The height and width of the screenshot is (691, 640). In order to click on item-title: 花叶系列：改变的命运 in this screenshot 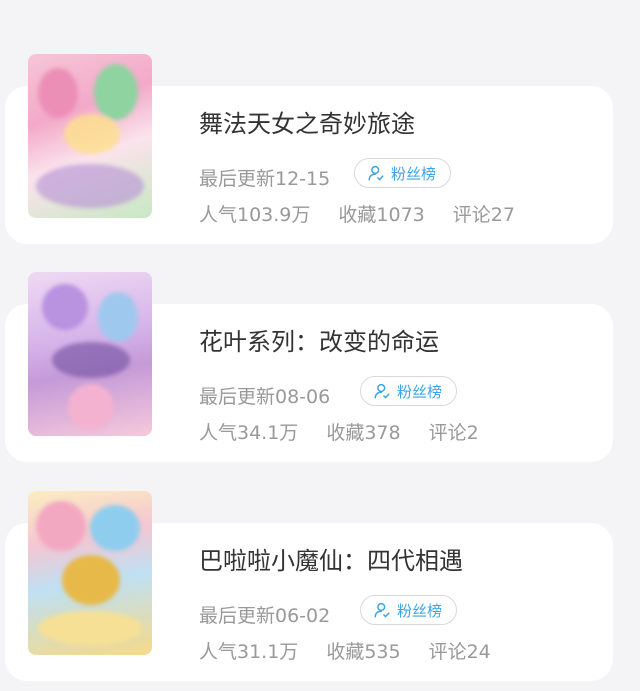, I will do `click(319, 339)`.